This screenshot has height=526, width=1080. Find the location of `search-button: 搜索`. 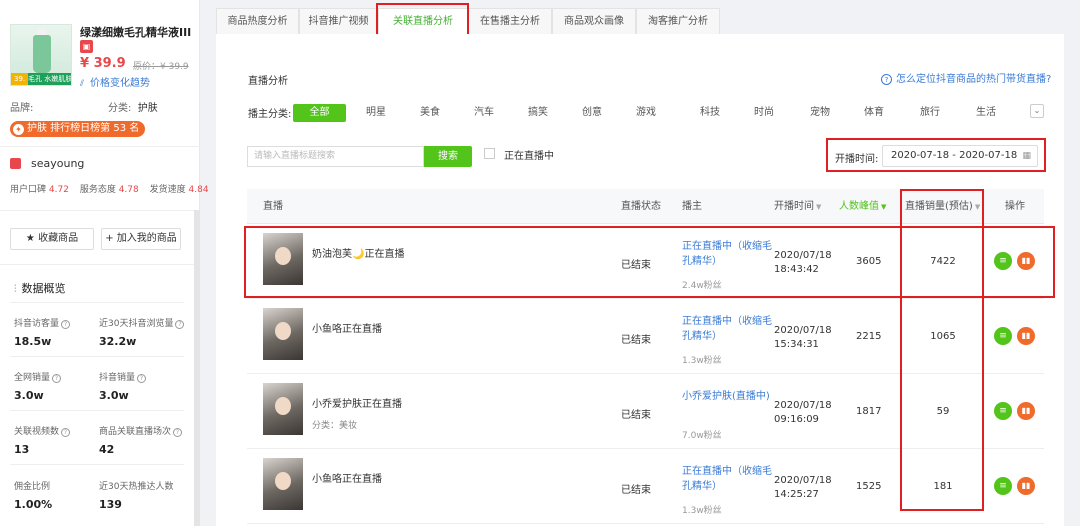

search-button: 搜索 is located at coordinates (448, 156).